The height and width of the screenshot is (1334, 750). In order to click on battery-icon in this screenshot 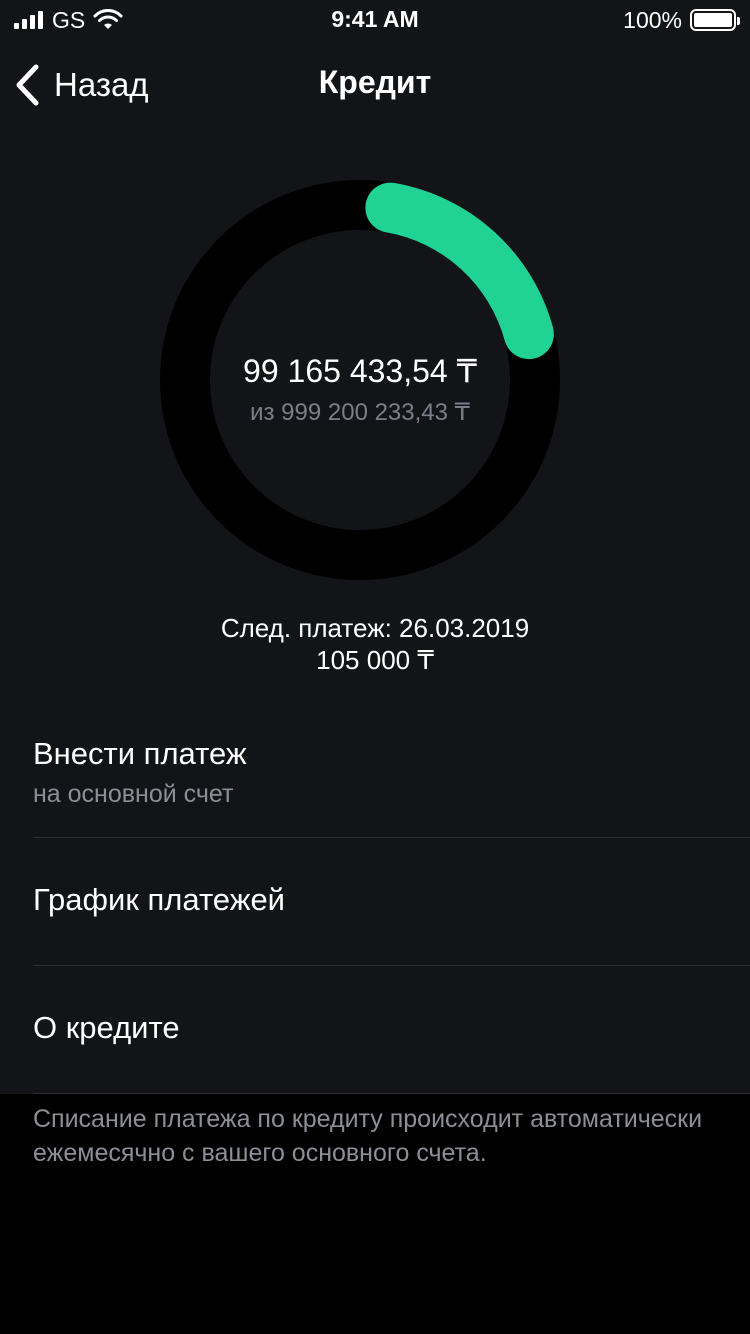, I will do `click(715, 20)`.